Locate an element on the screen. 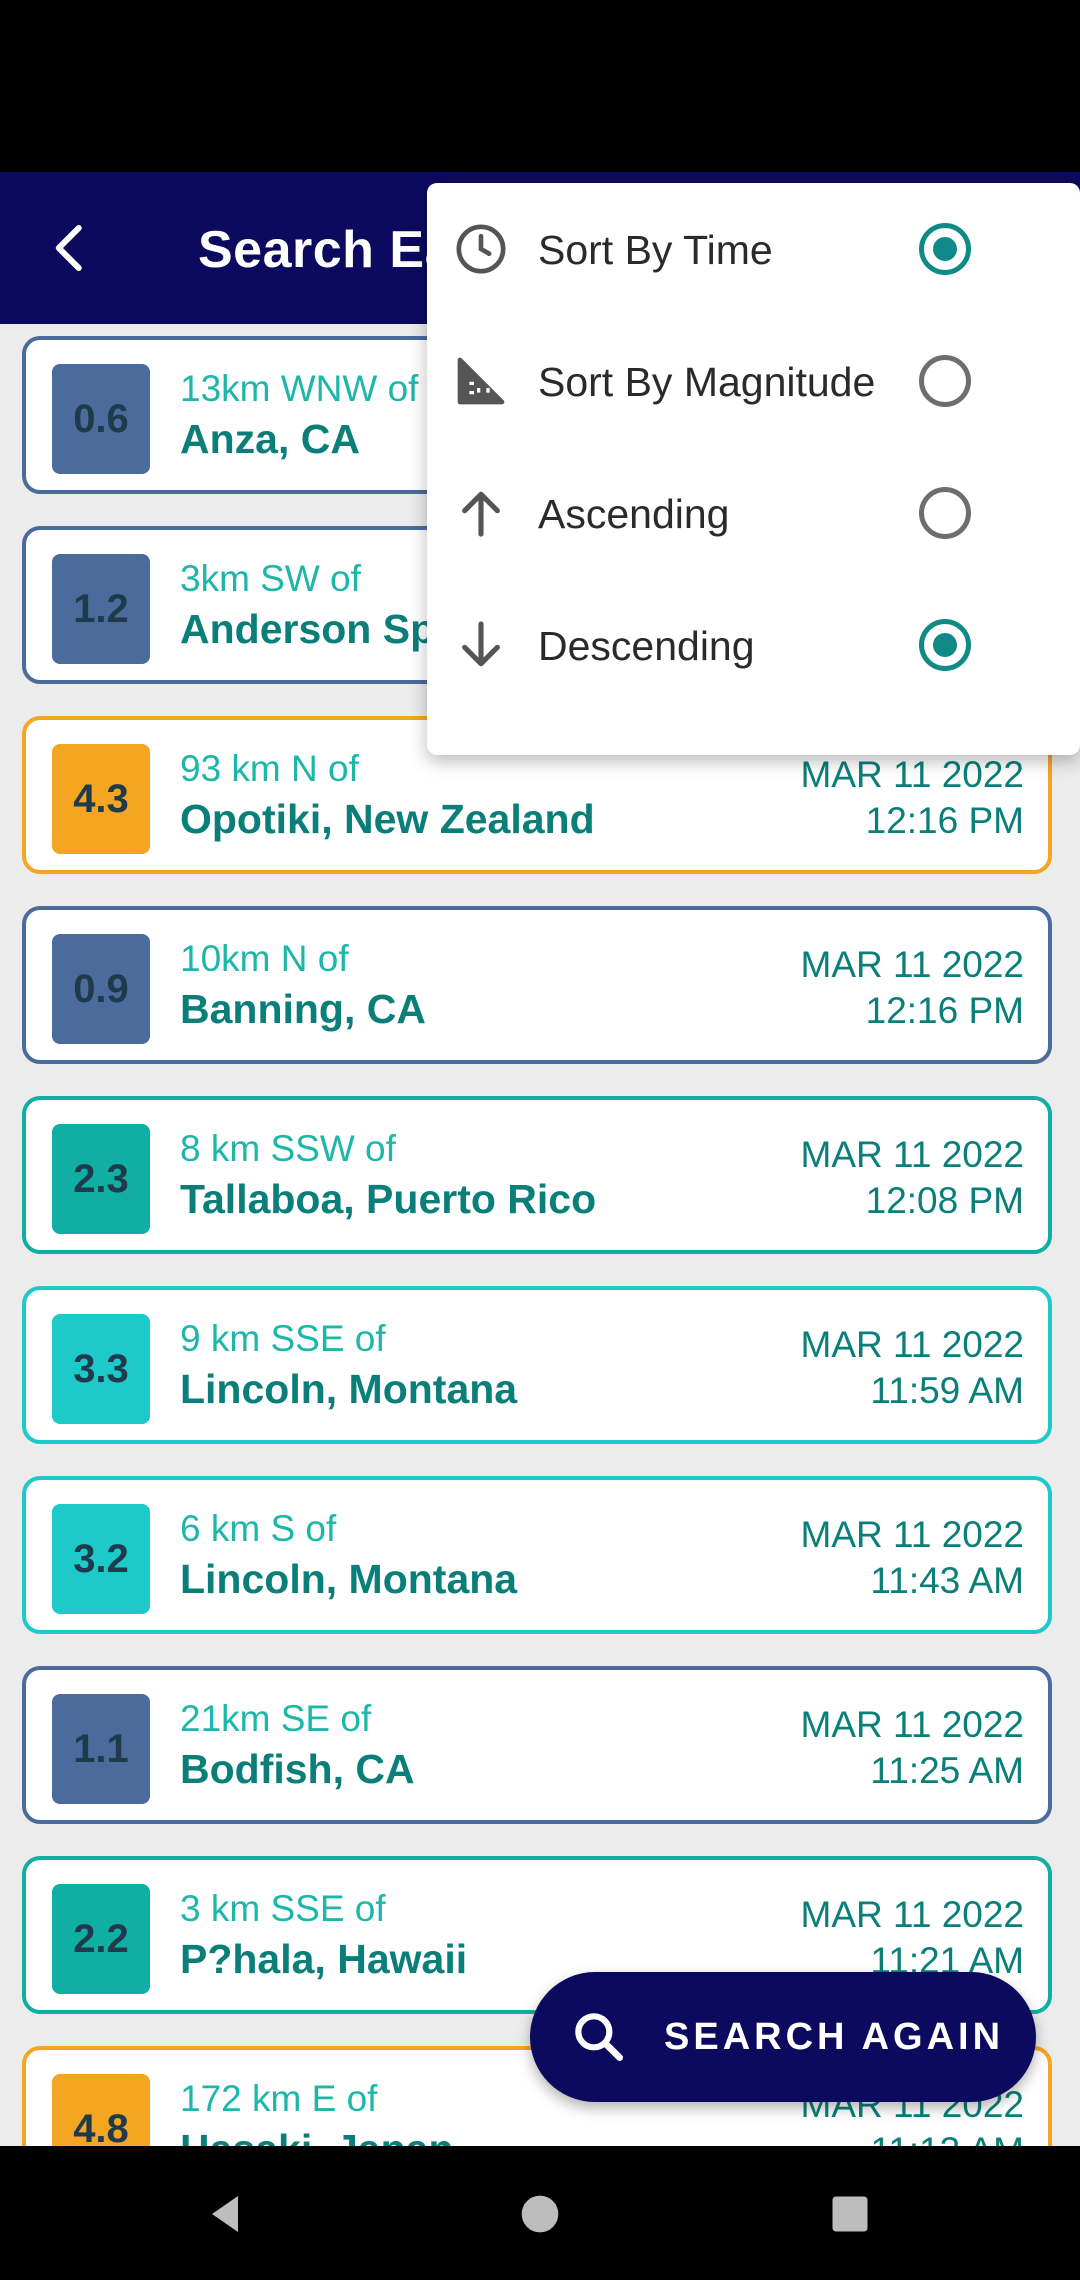 The image size is (1080, 2280). place-text: Bodfish, CA is located at coordinates (297, 1769).